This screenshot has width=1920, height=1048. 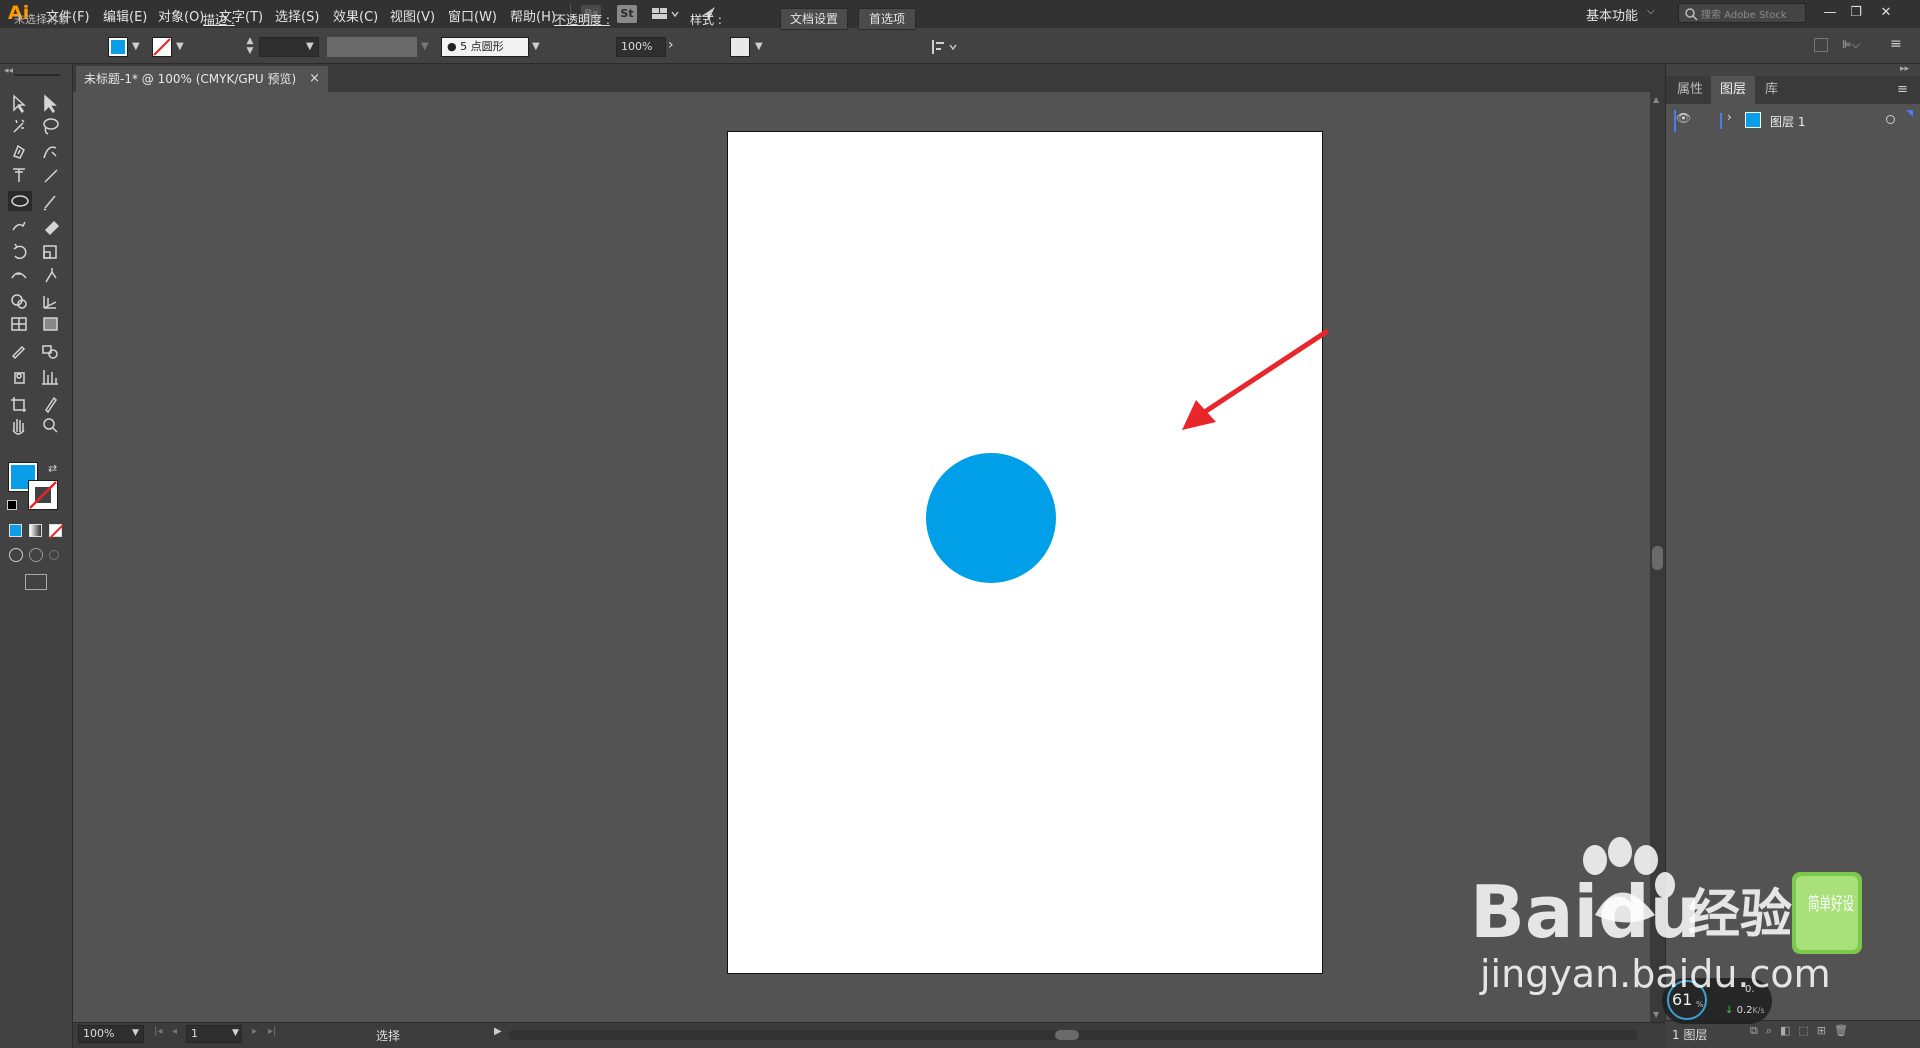 I want to click on menu-edit: 编辑(E), so click(x=125, y=15).